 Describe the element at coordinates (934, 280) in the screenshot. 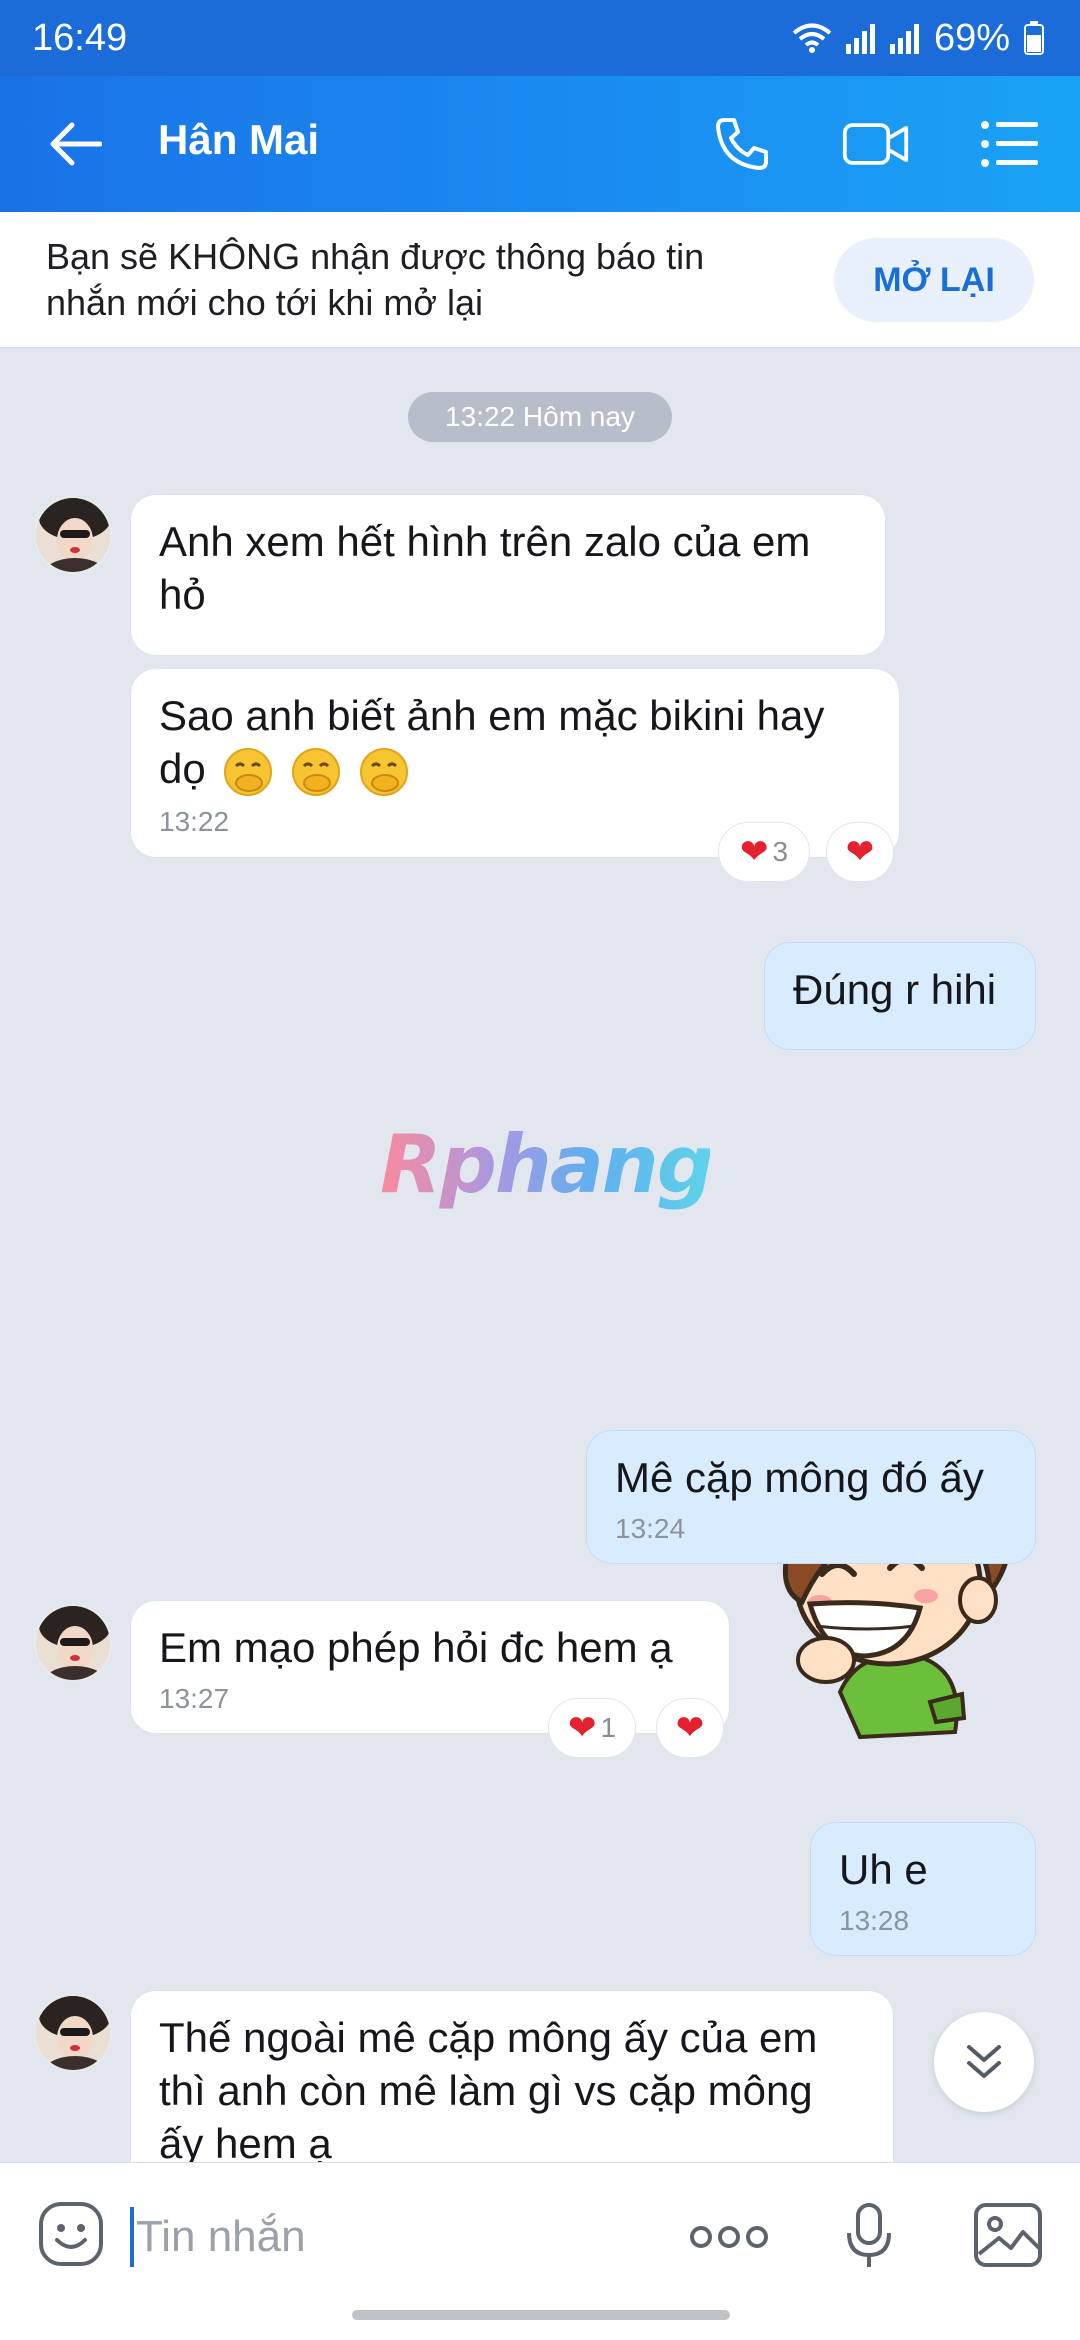

I see `reopen-notifications-button: MỞ LẠI` at that location.